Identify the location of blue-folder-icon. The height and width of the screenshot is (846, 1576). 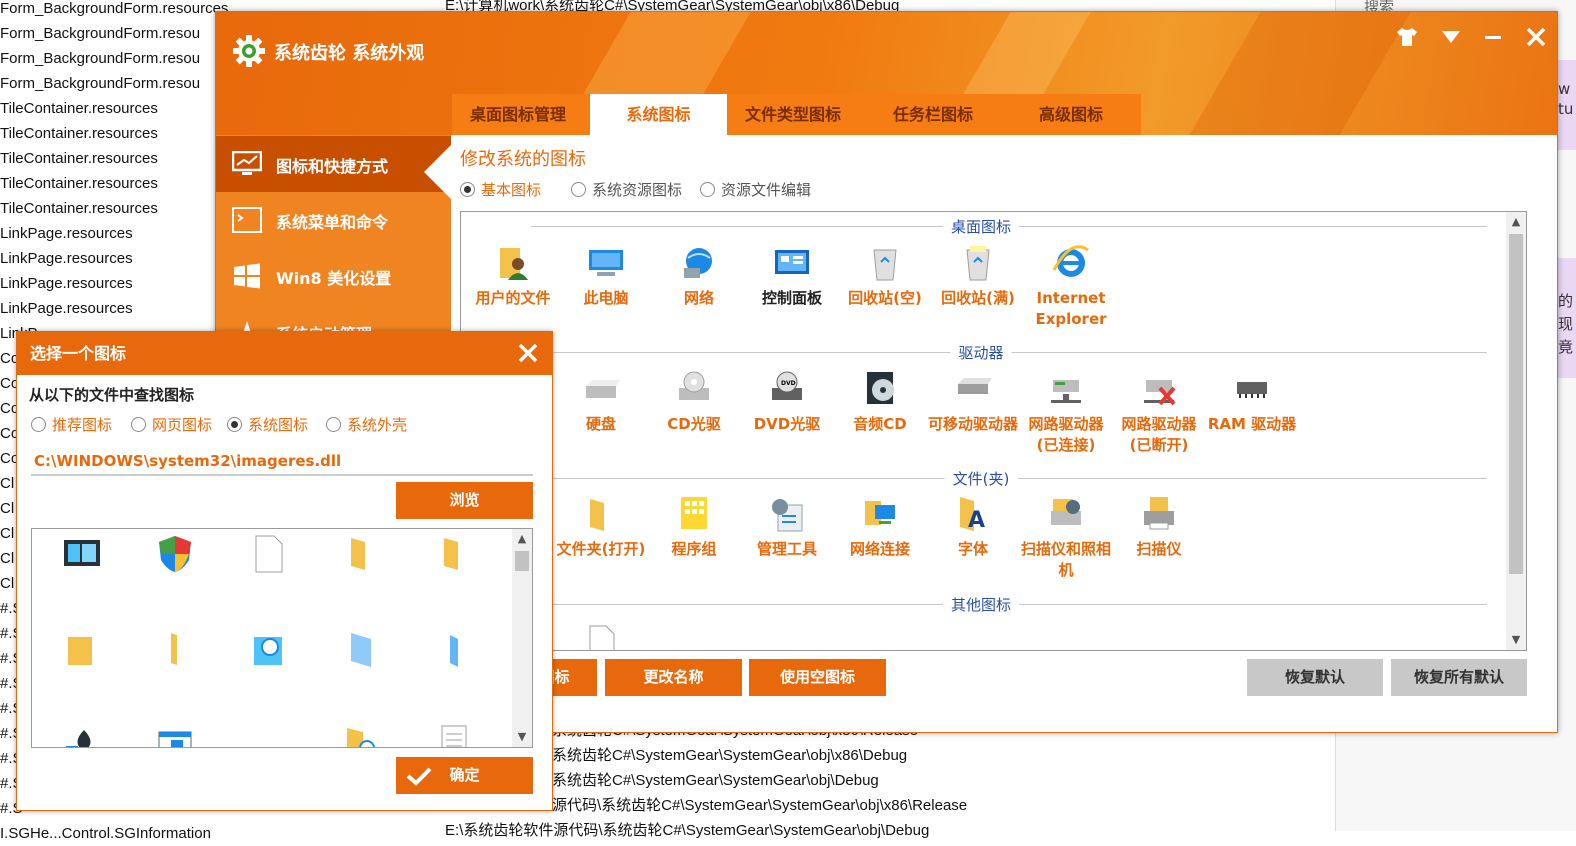
(361, 649).